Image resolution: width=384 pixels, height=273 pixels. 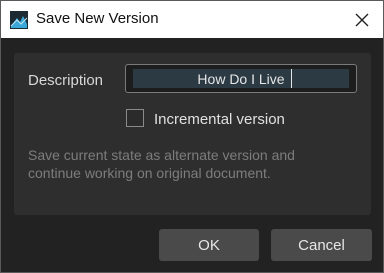 What do you see at coordinates (209, 245) in the screenshot?
I see `ok-button: OK` at bounding box center [209, 245].